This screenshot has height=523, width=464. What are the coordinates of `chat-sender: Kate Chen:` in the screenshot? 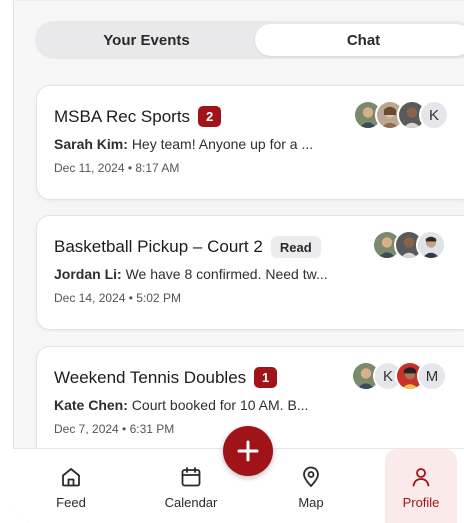 It's located at (91, 405).